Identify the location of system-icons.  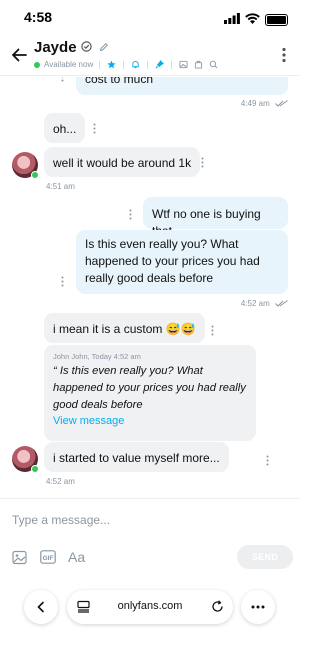
(256, 20).